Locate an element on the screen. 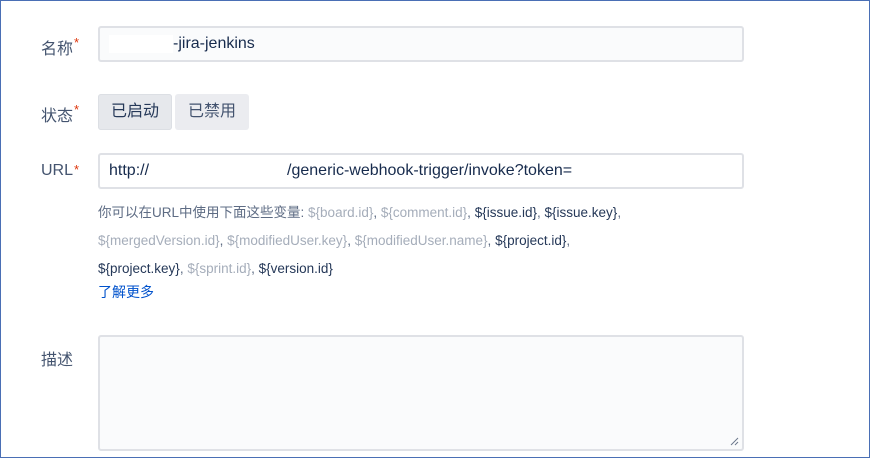 This screenshot has width=870, height=458. url-input-start: http:// is located at coordinates (129, 170).